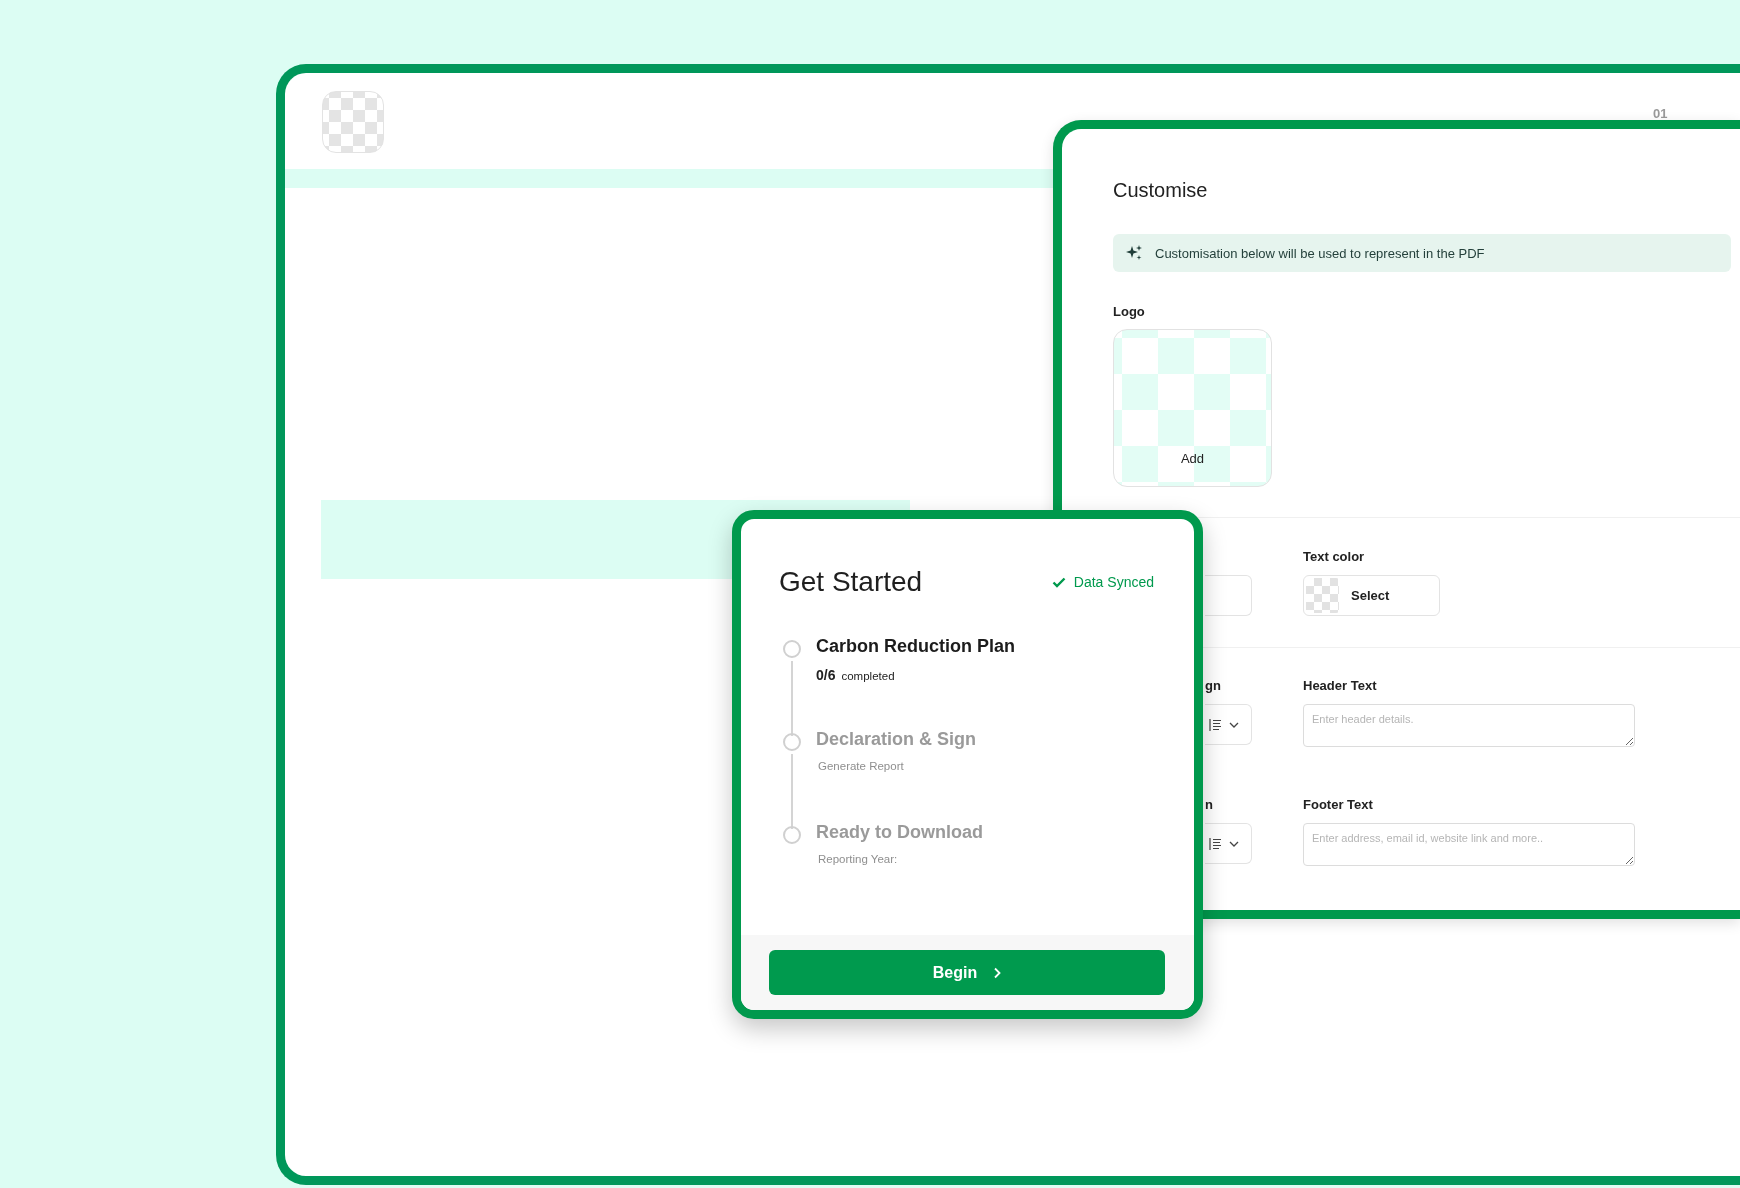 The width and height of the screenshot is (1740, 1188). I want to click on input-field: Enter address, email id, website link and more.., so click(1469, 844).